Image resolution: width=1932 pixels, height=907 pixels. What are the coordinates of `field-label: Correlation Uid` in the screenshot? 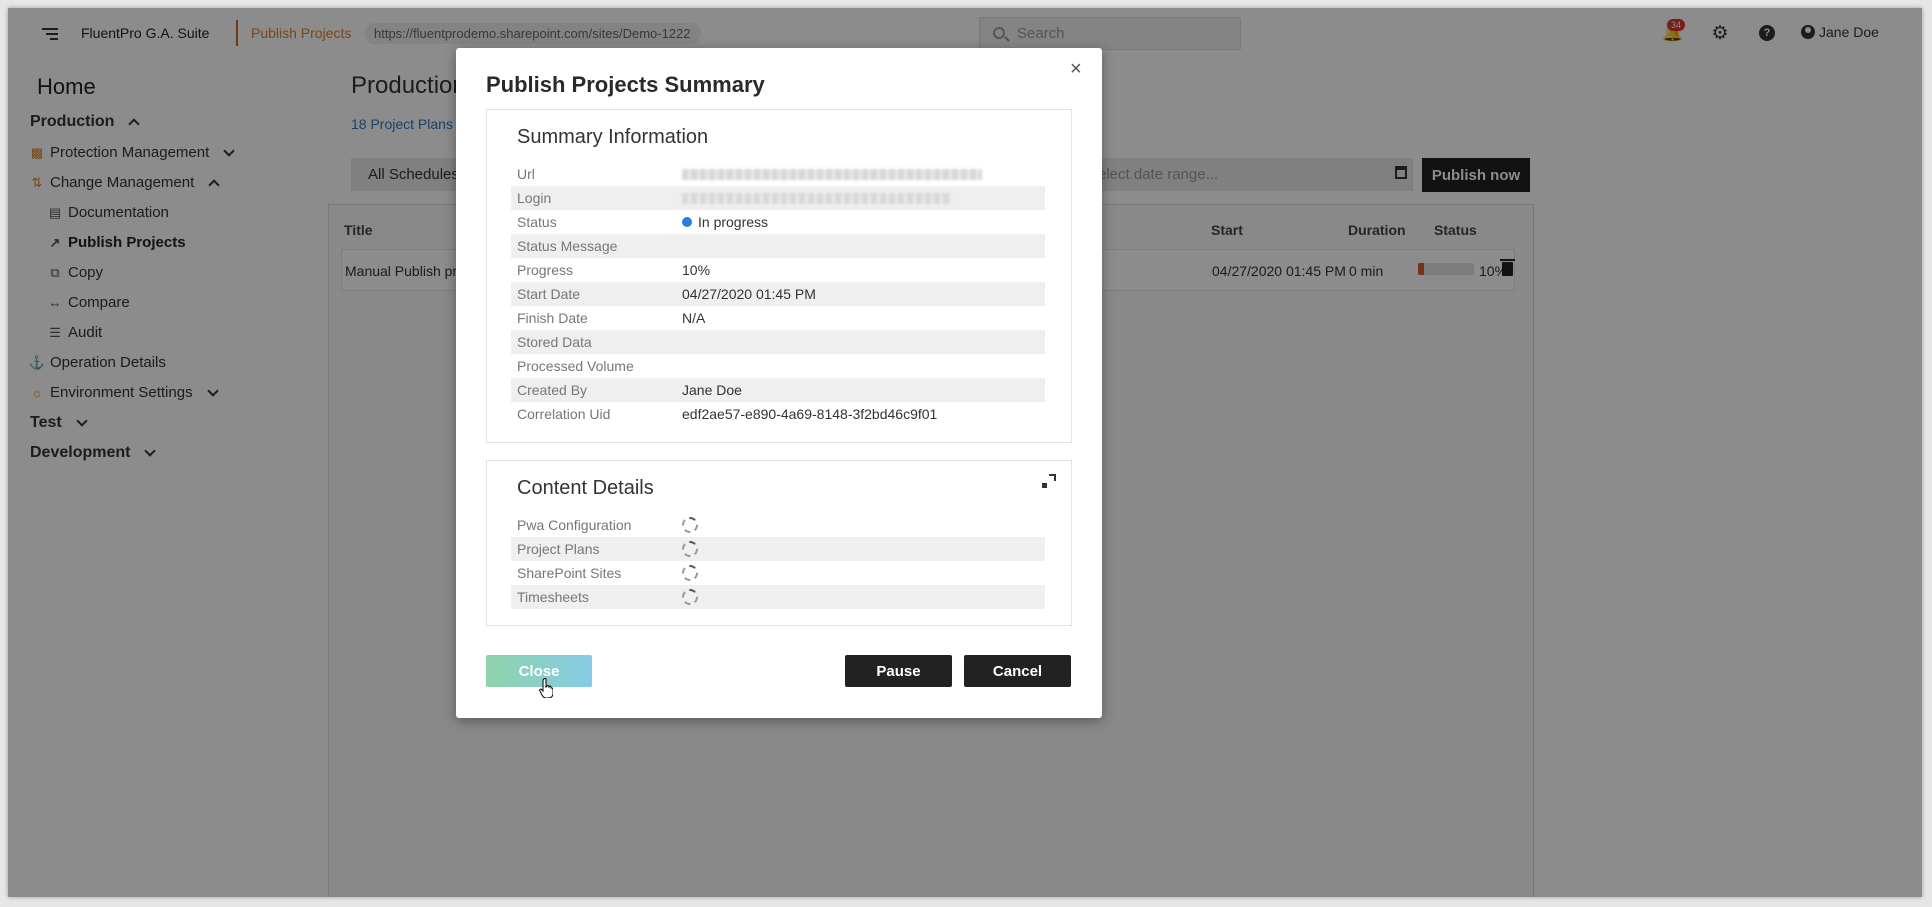 It's located at (564, 414).